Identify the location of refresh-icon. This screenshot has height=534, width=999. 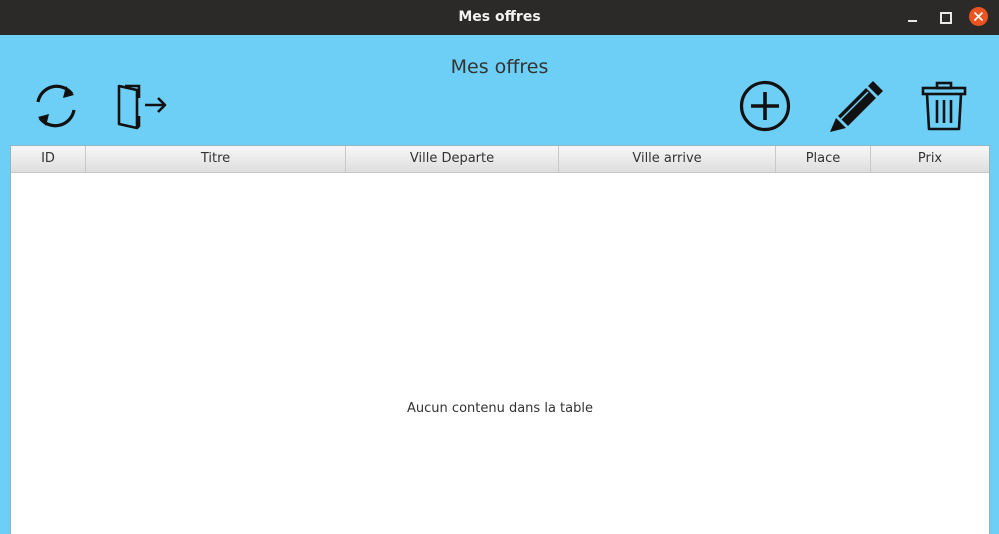
(56, 106).